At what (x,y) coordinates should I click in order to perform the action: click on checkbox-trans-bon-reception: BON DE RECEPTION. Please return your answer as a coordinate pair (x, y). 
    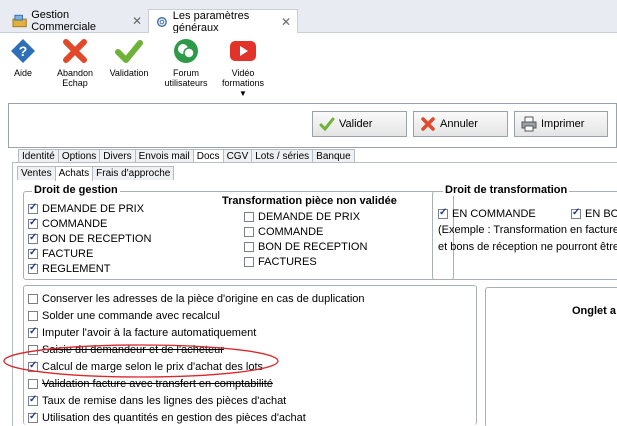
    Looking at the image, I should click on (305, 247).